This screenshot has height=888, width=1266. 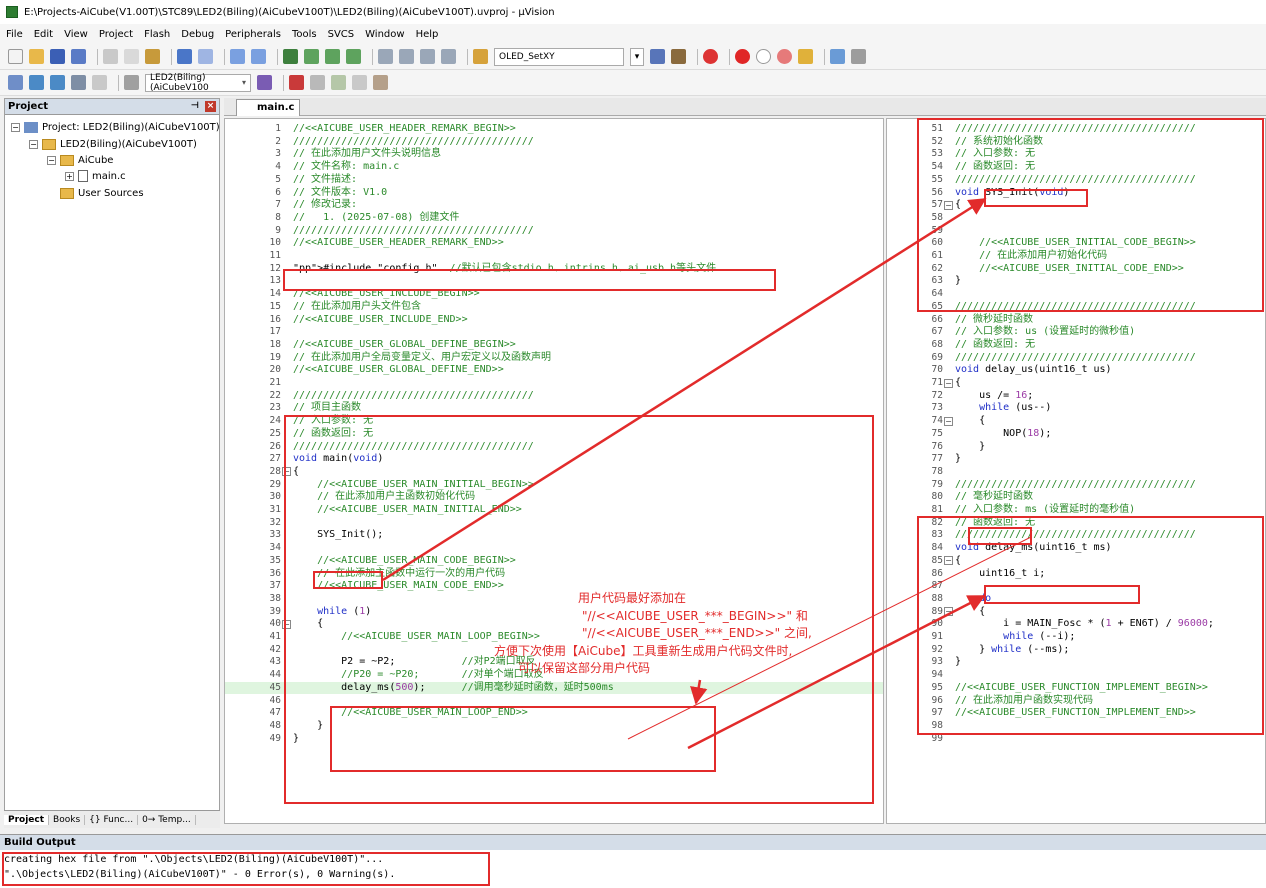 What do you see at coordinates (131, 82) in the screenshot?
I see `download-icon` at bounding box center [131, 82].